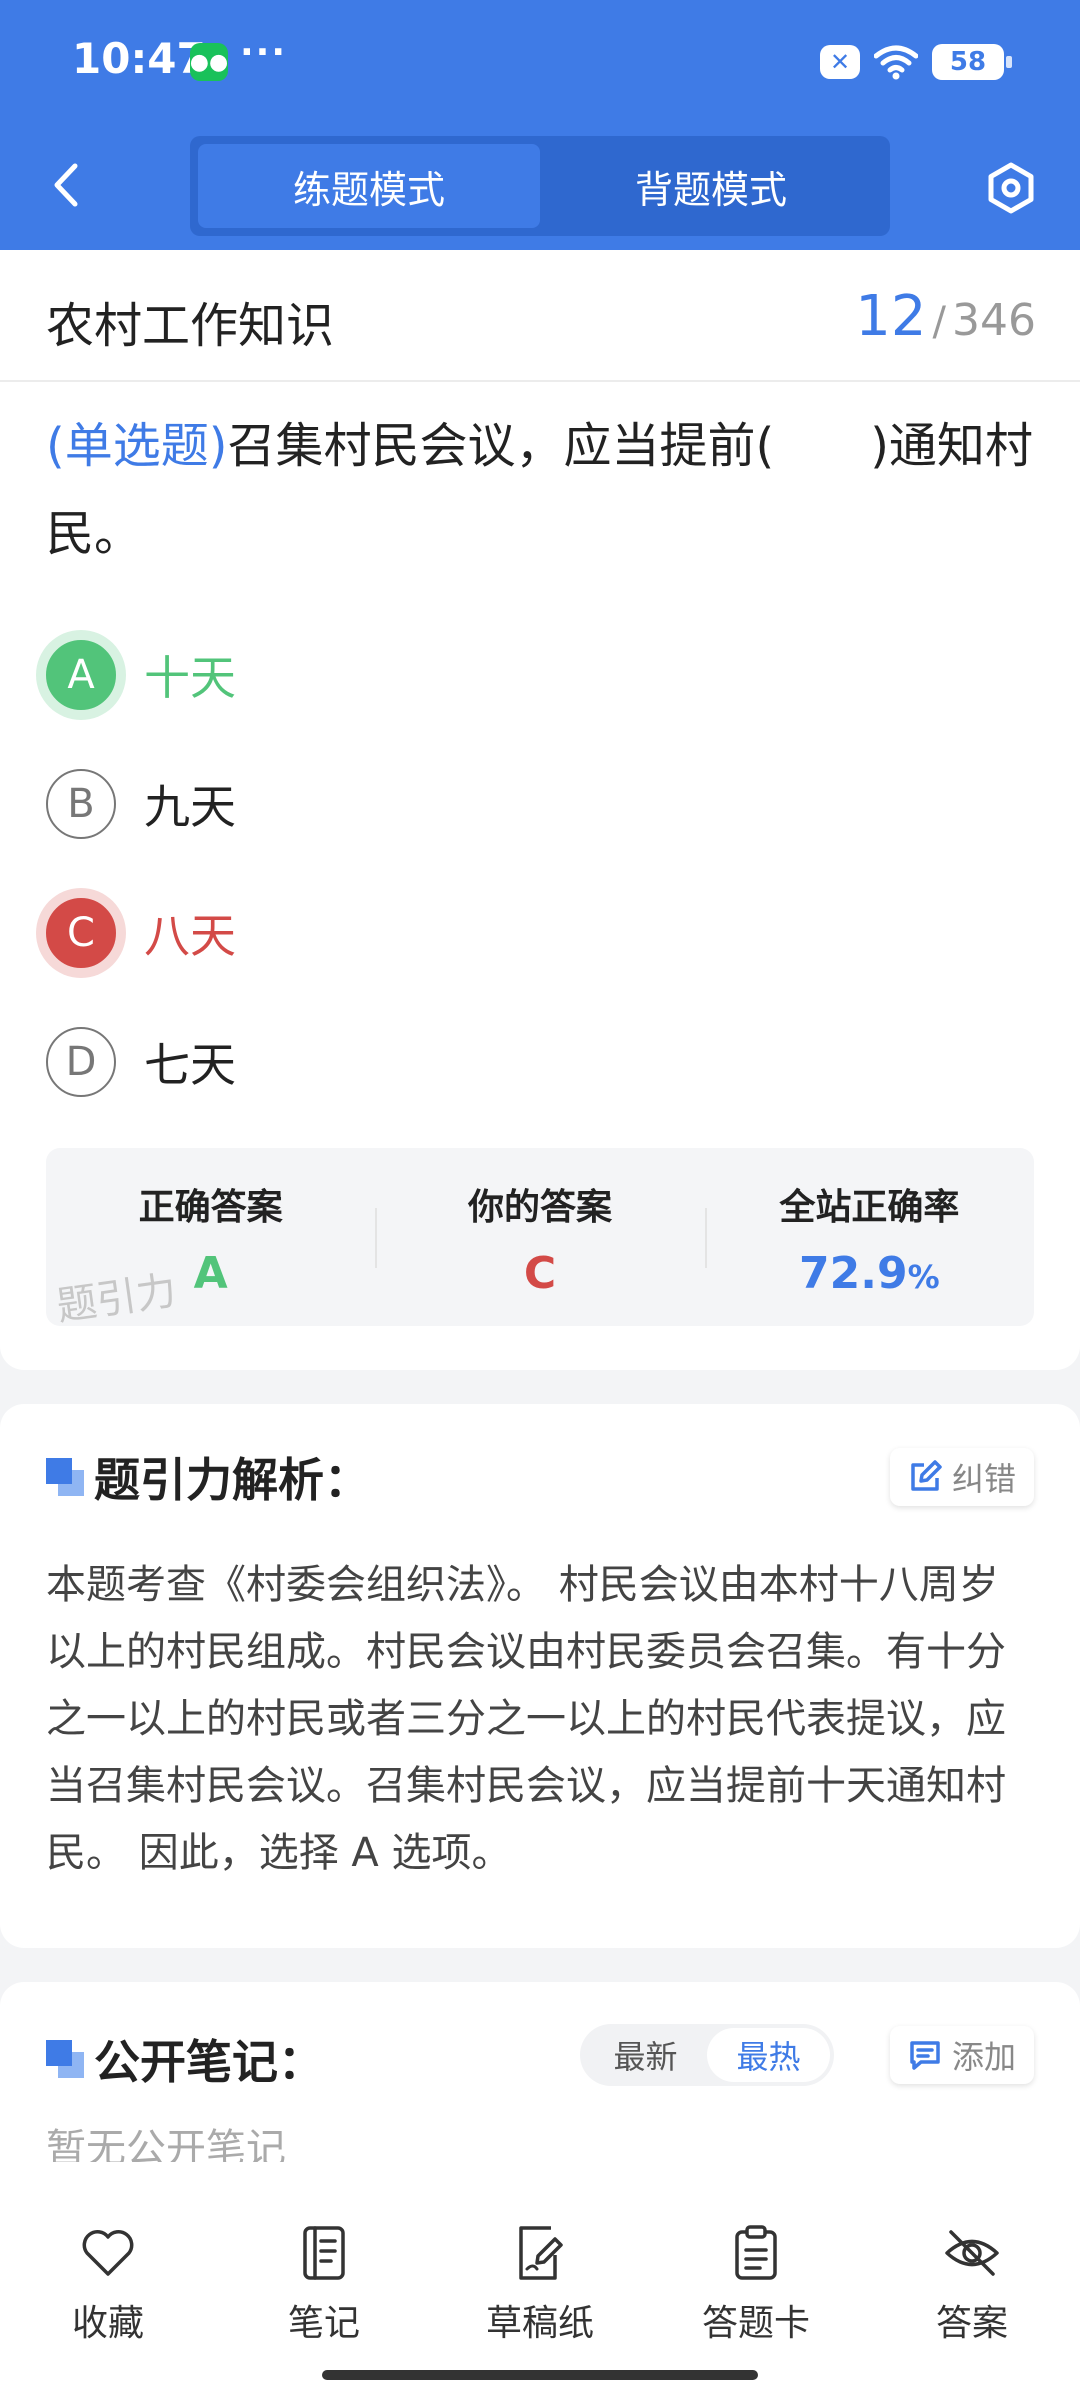  What do you see at coordinates (108, 2253) in the screenshot?
I see `heart-icon` at bounding box center [108, 2253].